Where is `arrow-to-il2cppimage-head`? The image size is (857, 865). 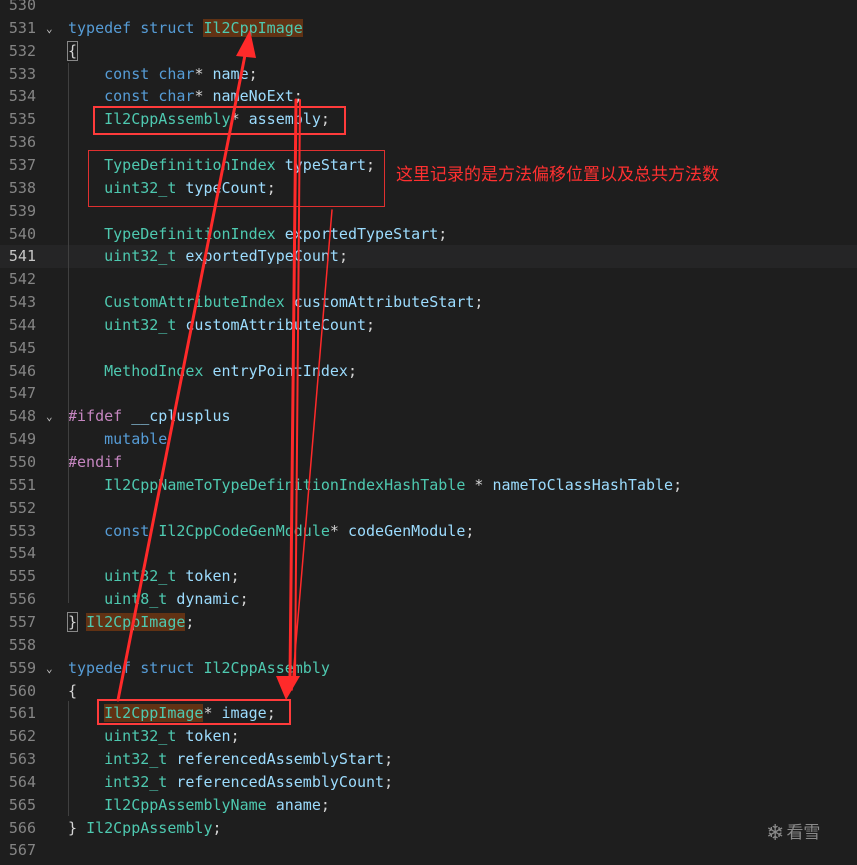
arrow-to-il2cppimage-head is located at coordinates (246, 44).